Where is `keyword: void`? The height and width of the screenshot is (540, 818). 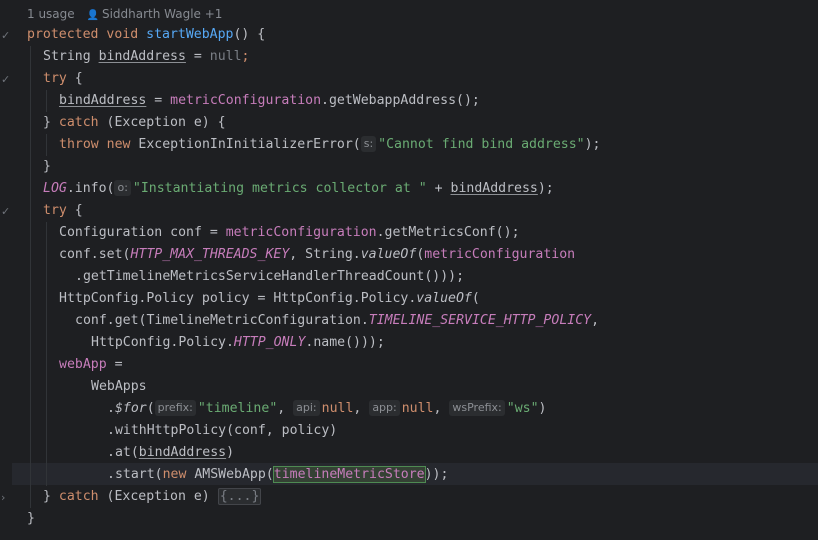 keyword: void is located at coordinates (122, 34).